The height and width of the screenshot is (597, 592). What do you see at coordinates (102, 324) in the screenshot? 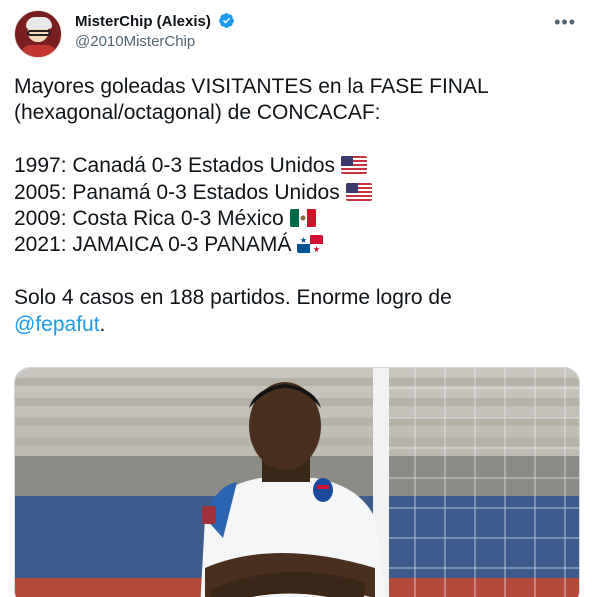
I see `mention-suffix: .` at bounding box center [102, 324].